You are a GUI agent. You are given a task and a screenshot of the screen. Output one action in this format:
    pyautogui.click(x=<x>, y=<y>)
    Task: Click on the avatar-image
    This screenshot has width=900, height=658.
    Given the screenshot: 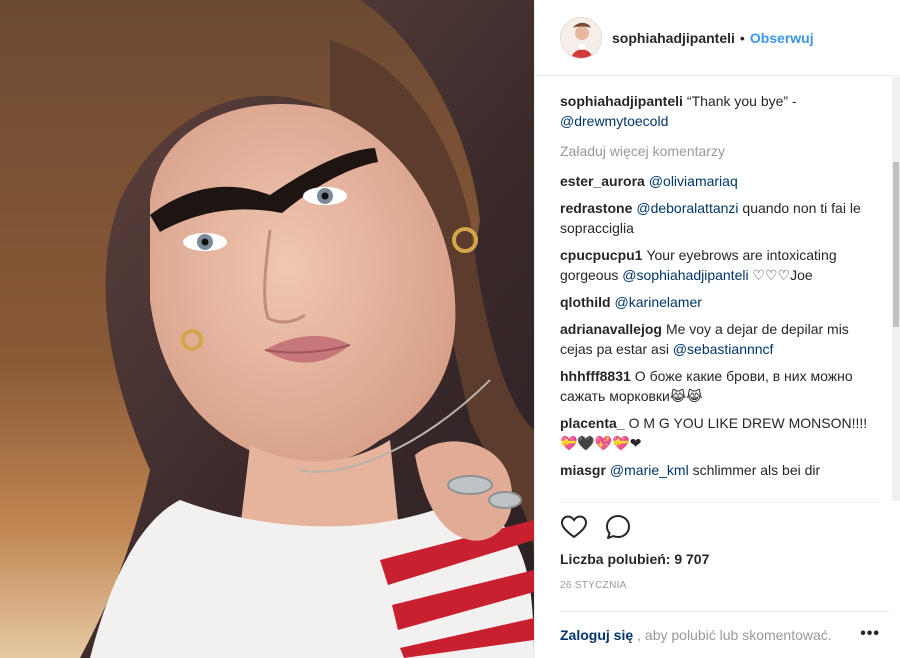 What is the action you would take?
    pyautogui.click(x=581, y=37)
    